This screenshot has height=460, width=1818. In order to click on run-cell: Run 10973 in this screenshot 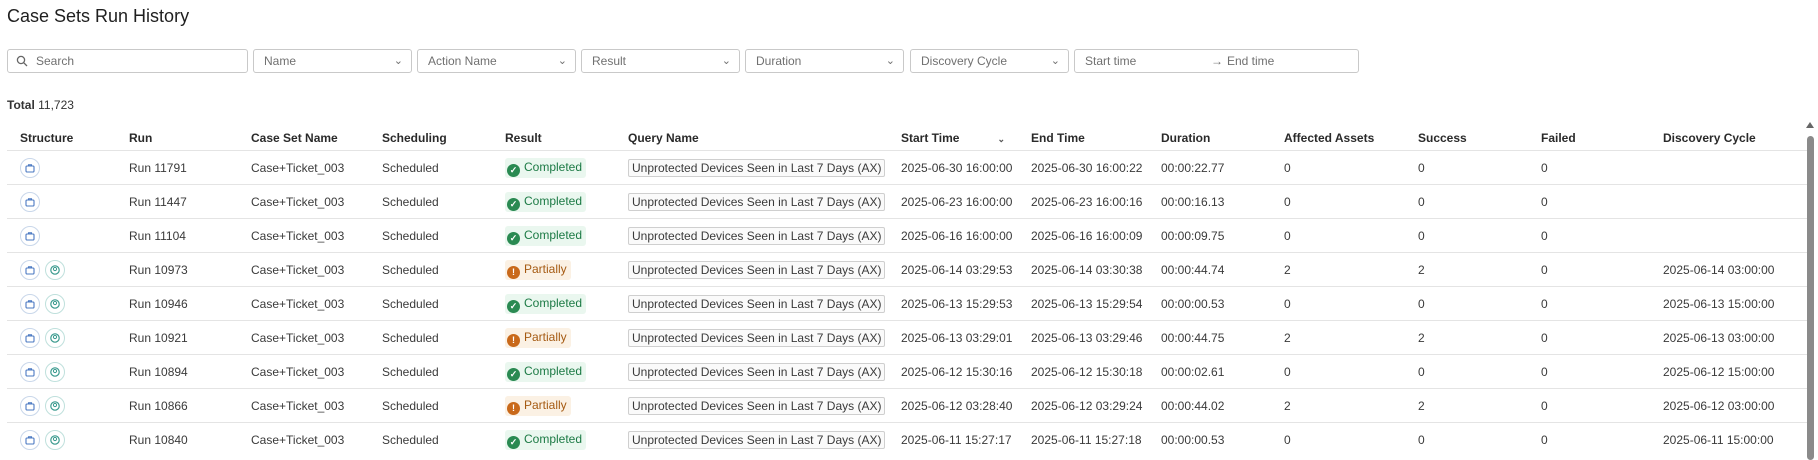, I will do `click(190, 269)`.